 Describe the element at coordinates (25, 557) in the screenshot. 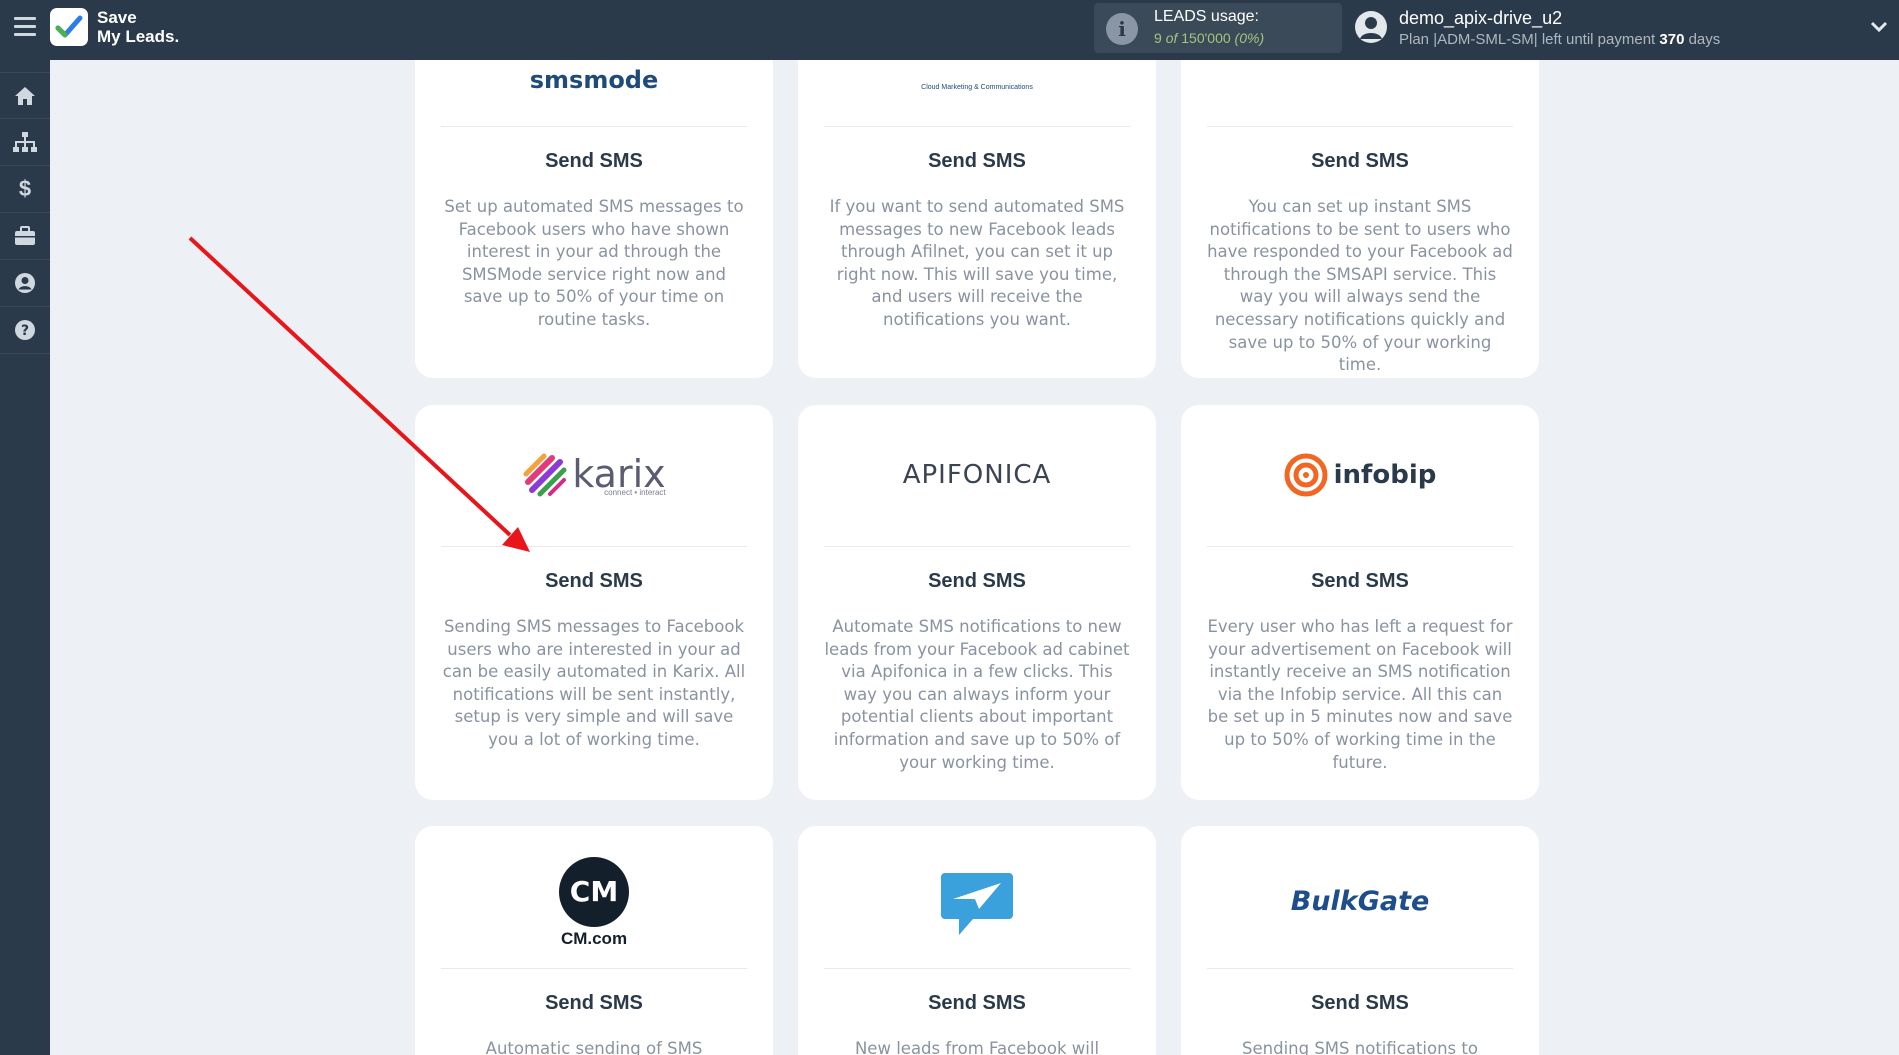

I see `sidebar: $ ?` at that location.